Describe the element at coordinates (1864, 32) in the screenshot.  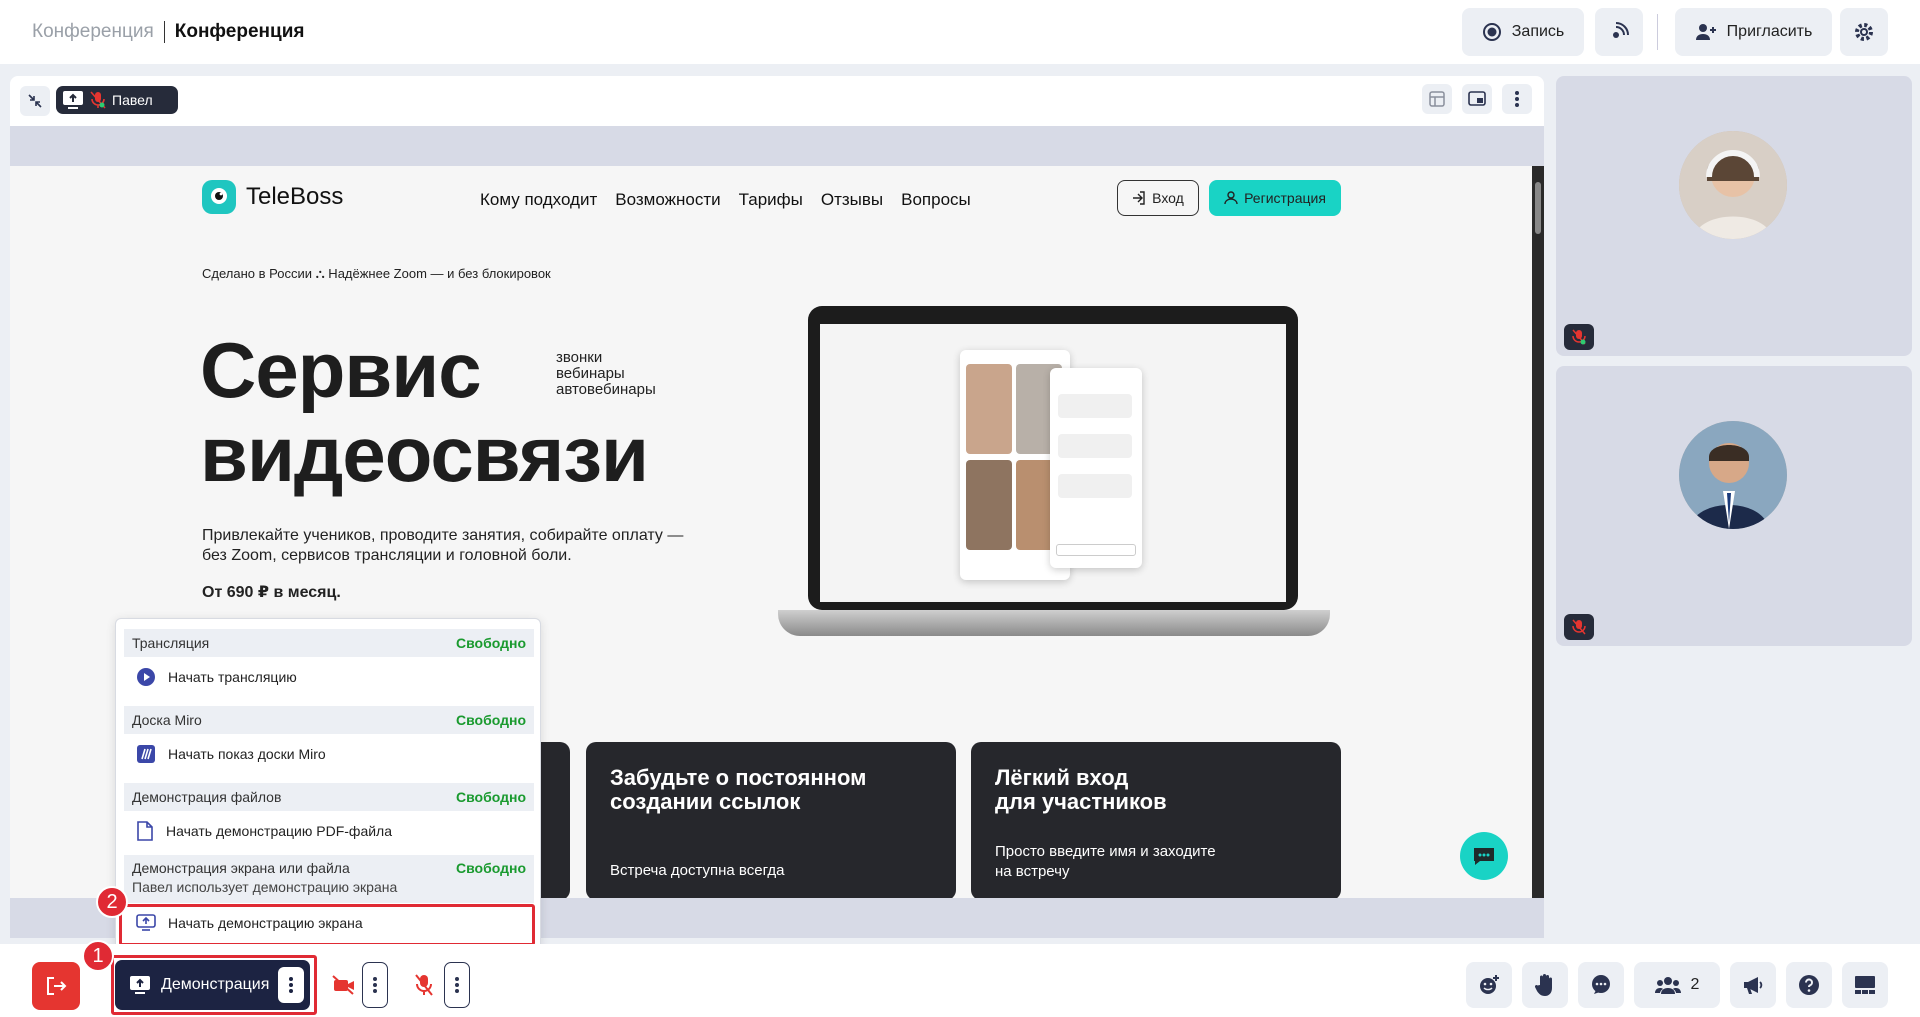
I see `settings-button` at that location.